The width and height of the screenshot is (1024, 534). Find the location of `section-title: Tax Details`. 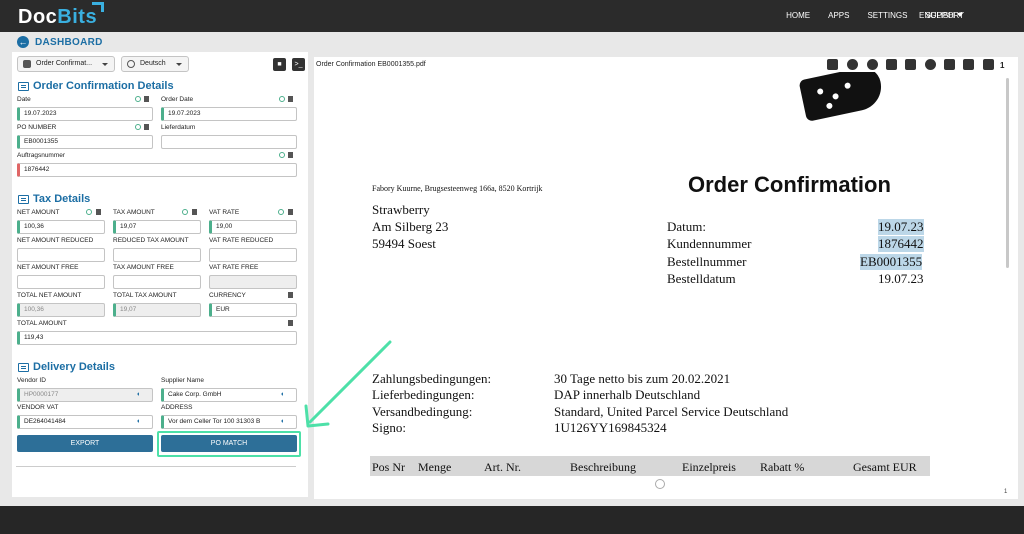

section-title: Tax Details is located at coordinates (62, 199).